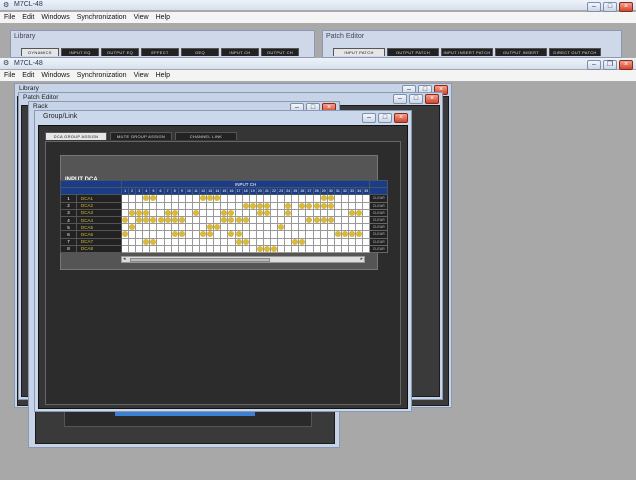 The height and width of the screenshot is (480, 636). Describe the element at coordinates (206, 136) in the screenshot. I see `tab-channel-link: CHANNEL LINK` at that location.